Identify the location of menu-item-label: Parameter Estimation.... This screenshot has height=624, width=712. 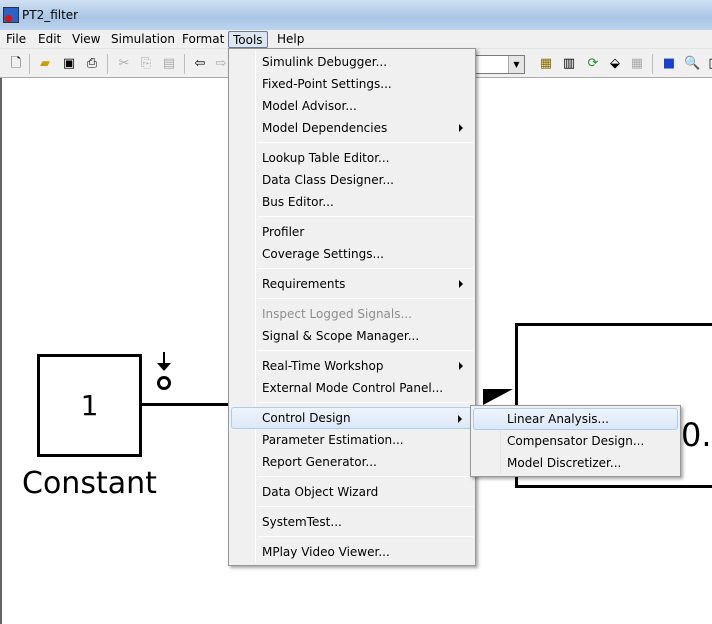
(333, 440).